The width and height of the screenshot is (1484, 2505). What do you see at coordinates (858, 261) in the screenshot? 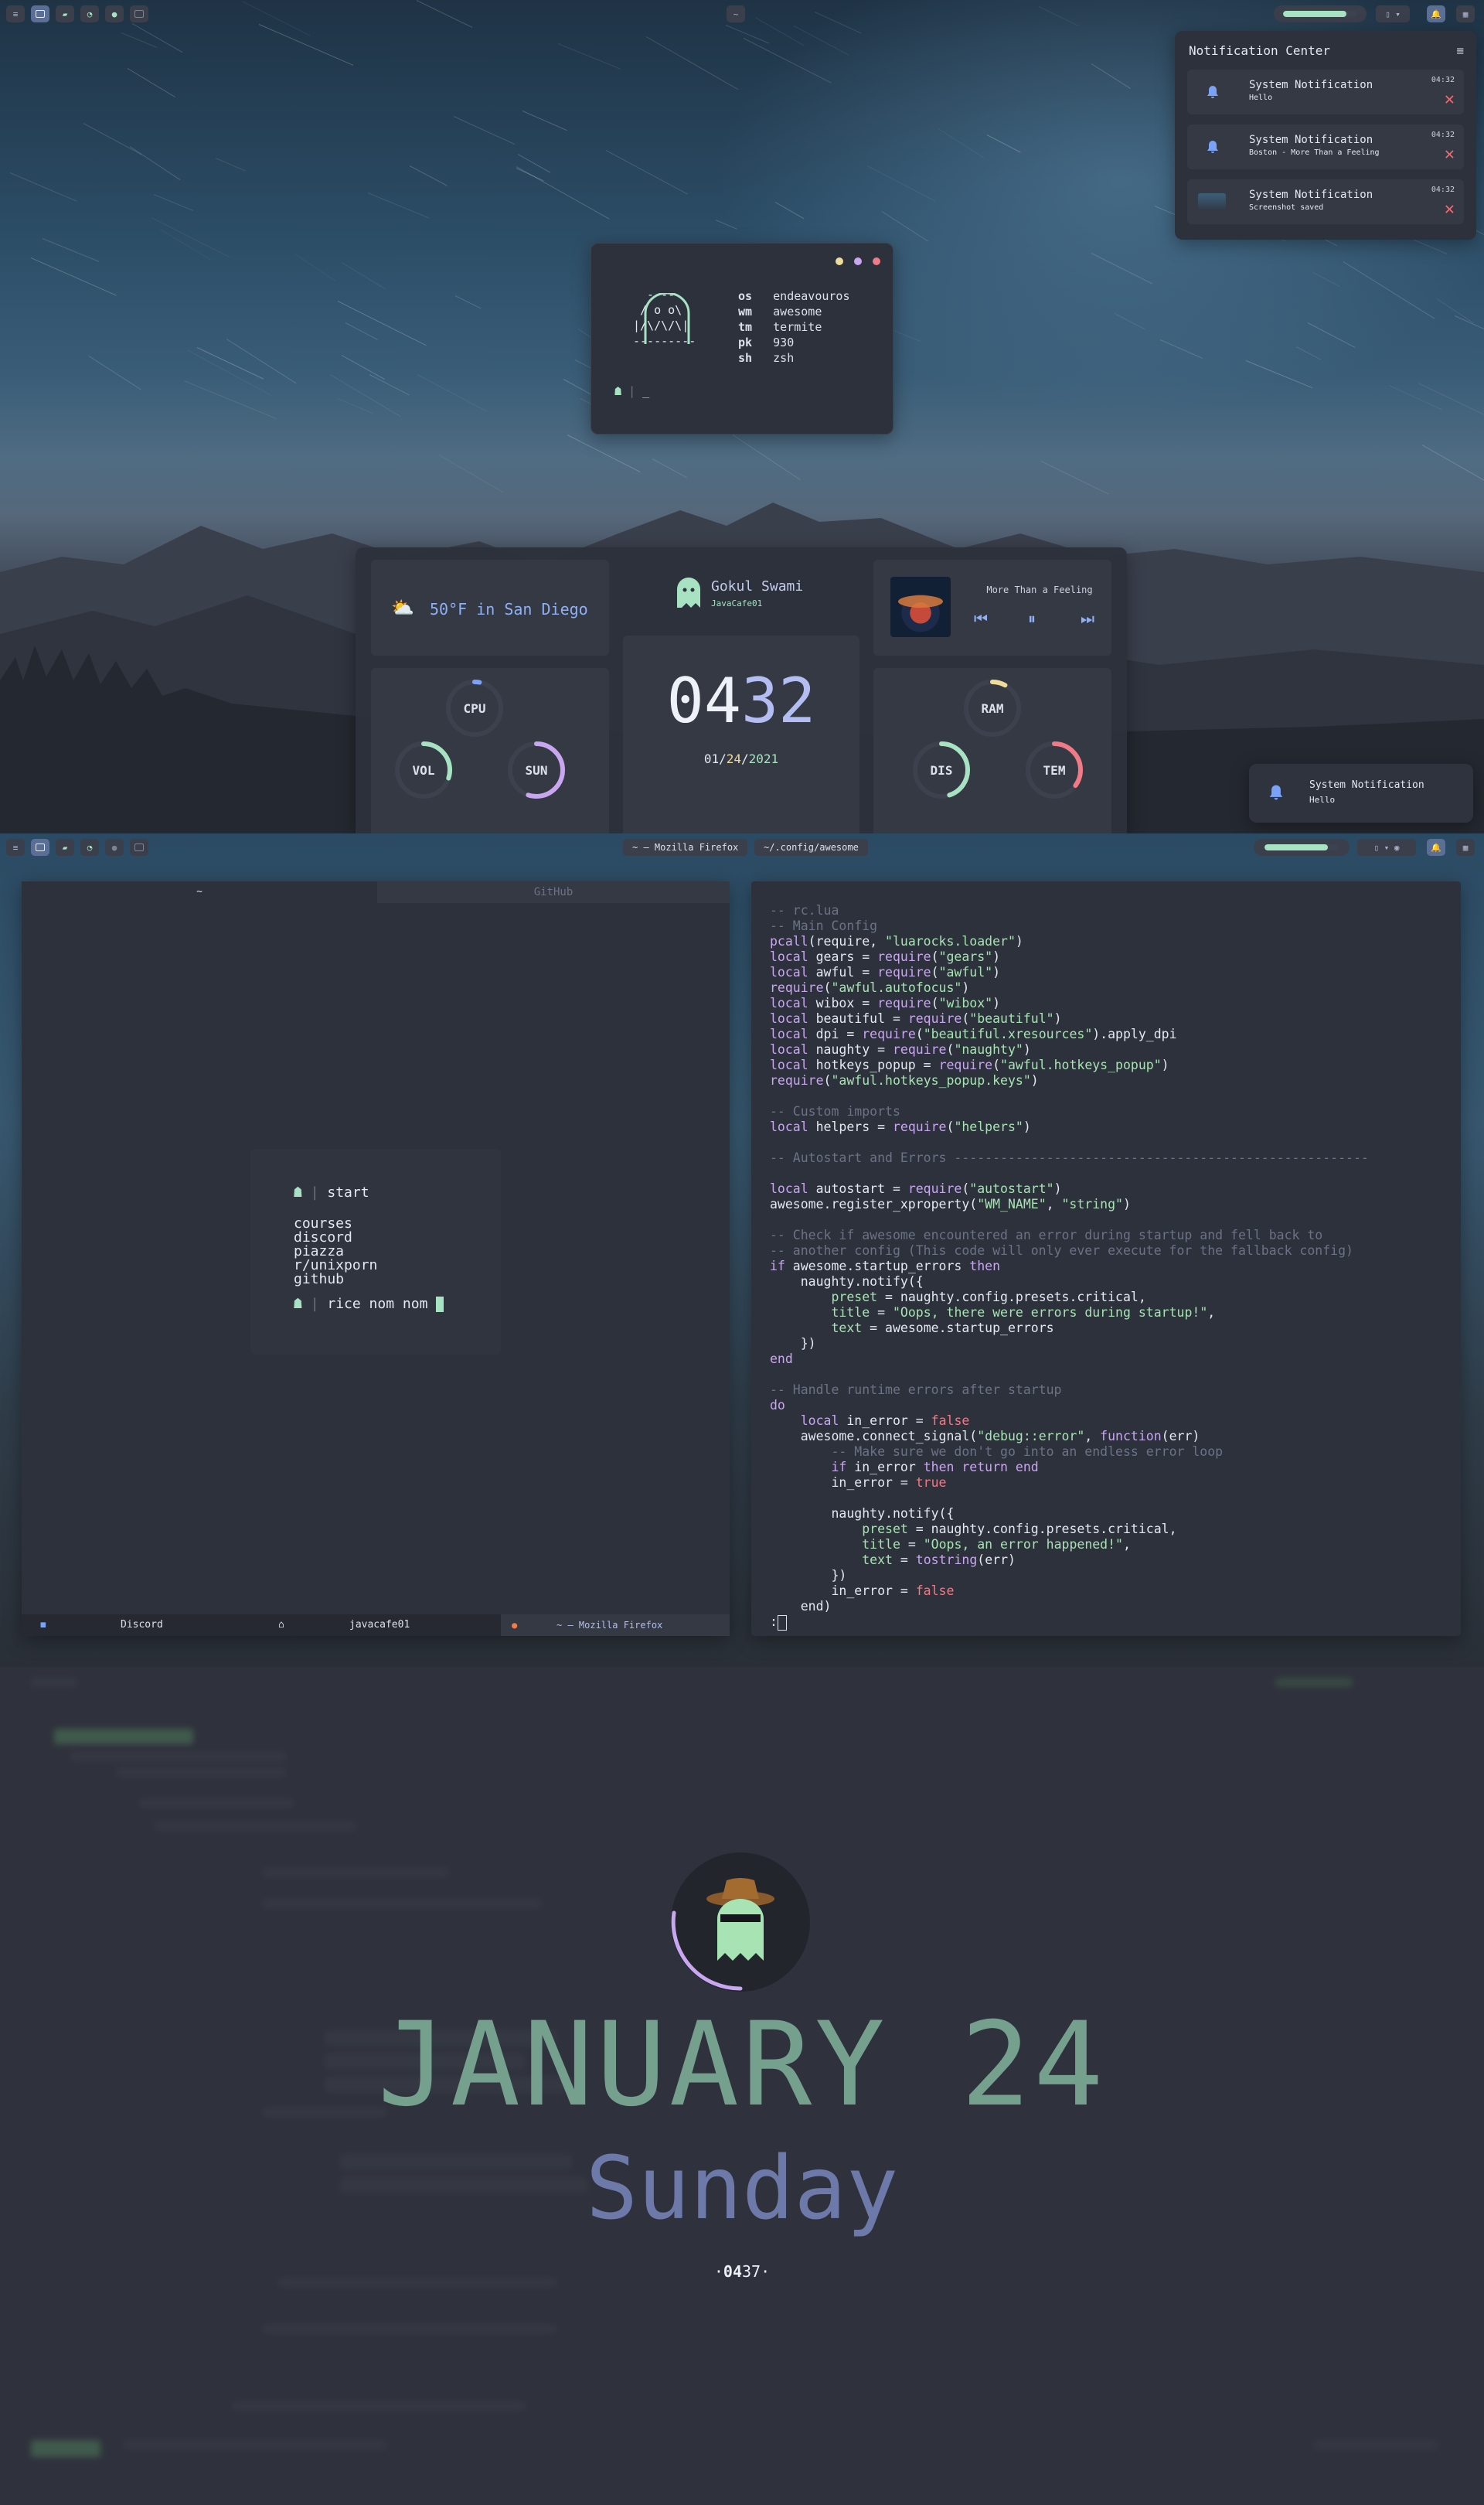
I see `maximize-dot` at bounding box center [858, 261].